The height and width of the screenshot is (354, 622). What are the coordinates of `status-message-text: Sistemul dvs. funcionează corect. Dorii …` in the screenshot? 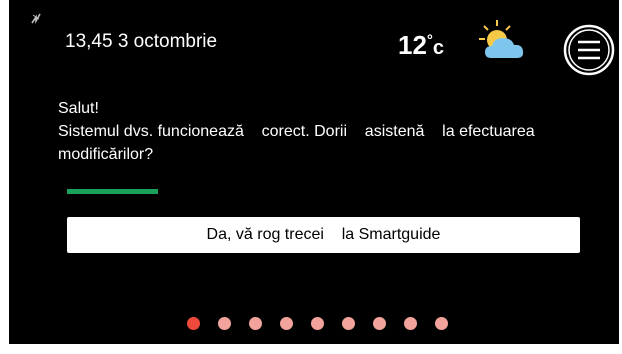 It's located at (299, 143).